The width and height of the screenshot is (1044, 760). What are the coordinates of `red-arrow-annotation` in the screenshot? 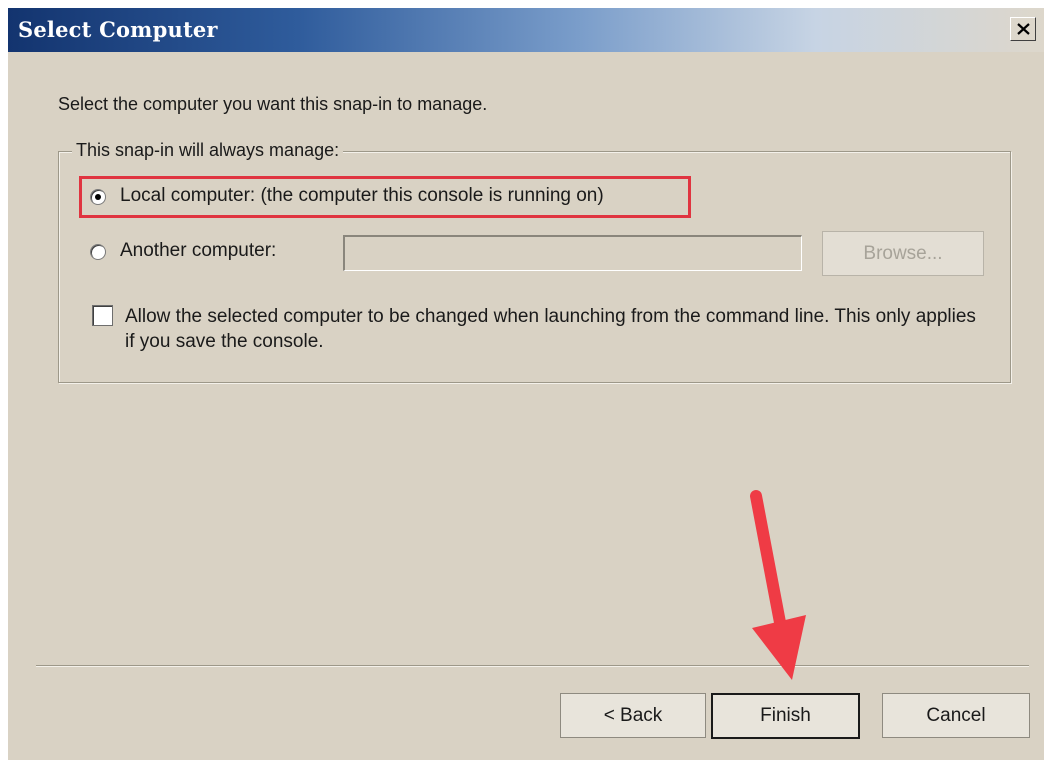 It's located at (778, 585).